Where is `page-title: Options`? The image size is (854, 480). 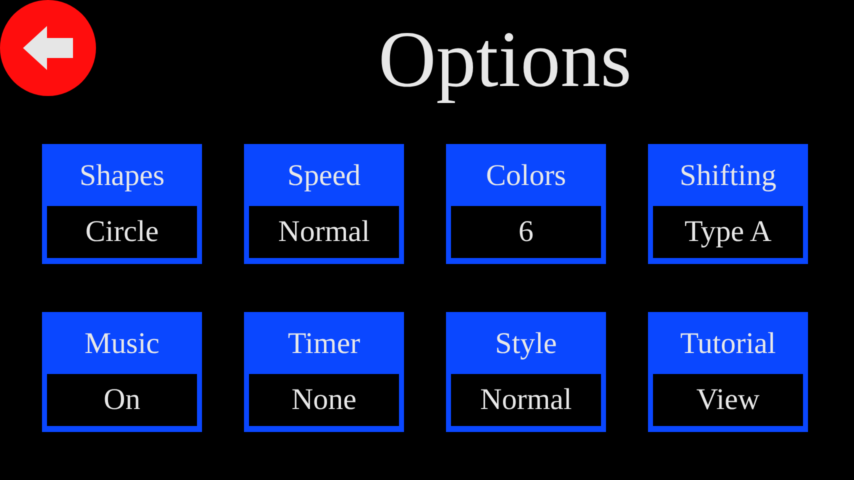 page-title: Options is located at coordinates (504, 60).